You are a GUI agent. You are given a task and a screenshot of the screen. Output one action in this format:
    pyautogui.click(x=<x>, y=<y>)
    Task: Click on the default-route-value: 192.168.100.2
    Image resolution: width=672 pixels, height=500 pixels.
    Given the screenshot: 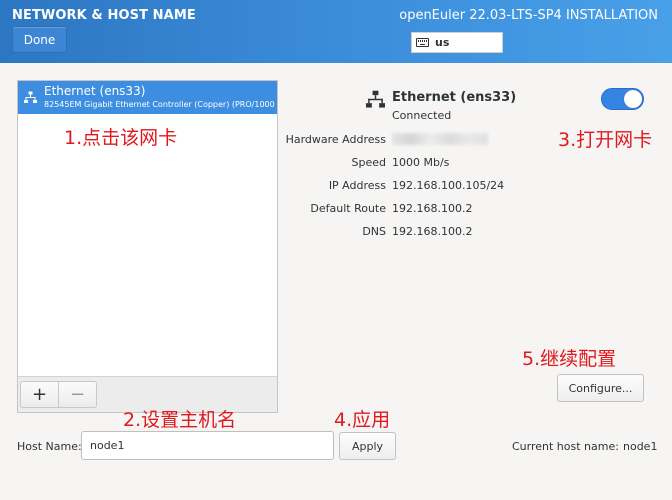 What is the action you would take?
    pyautogui.click(x=432, y=208)
    